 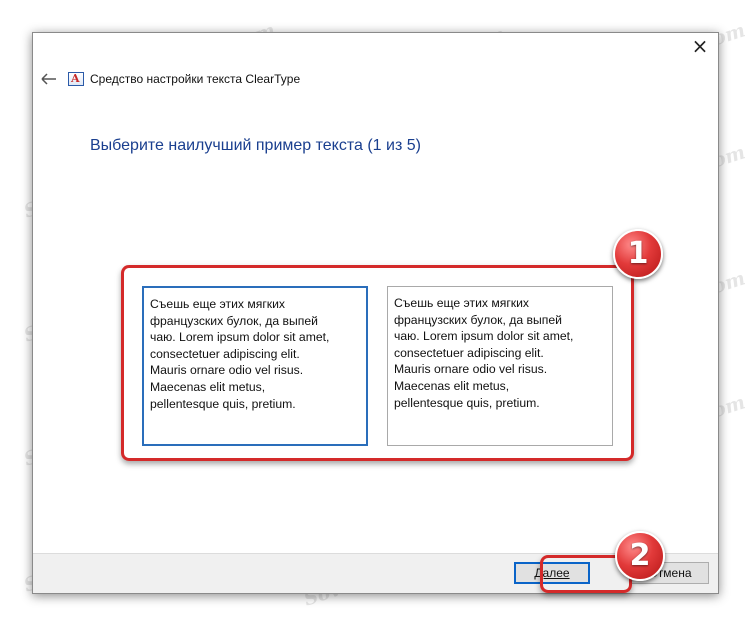 What do you see at coordinates (195, 79) in the screenshot?
I see `window-title: Средство настройки текста ClearType` at bounding box center [195, 79].